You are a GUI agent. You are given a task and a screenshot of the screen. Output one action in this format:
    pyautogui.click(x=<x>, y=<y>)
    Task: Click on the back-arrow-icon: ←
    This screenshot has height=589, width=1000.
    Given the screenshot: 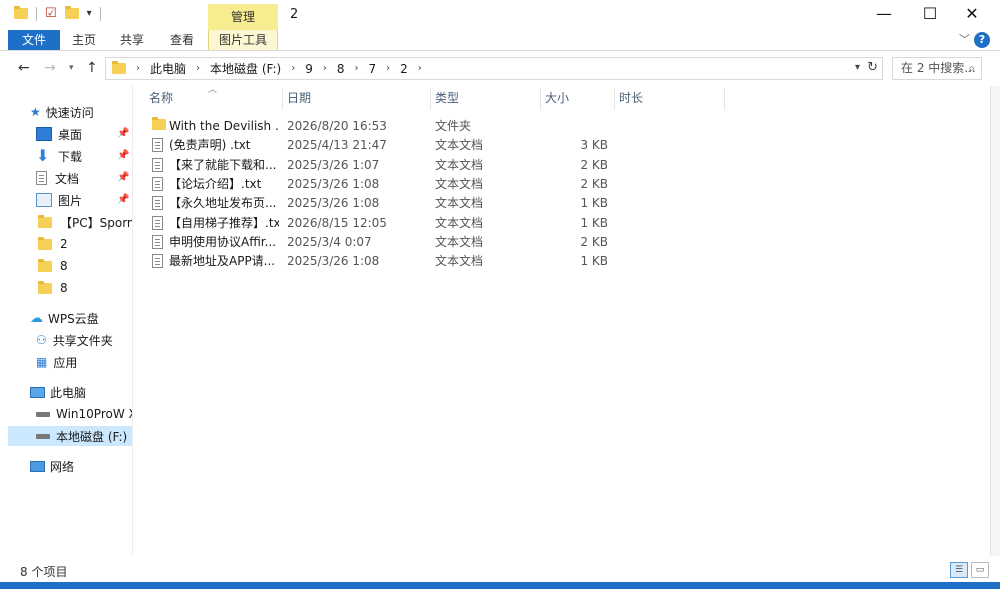 What is the action you would take?
    pyautogui.click(x=24, y=68)
    